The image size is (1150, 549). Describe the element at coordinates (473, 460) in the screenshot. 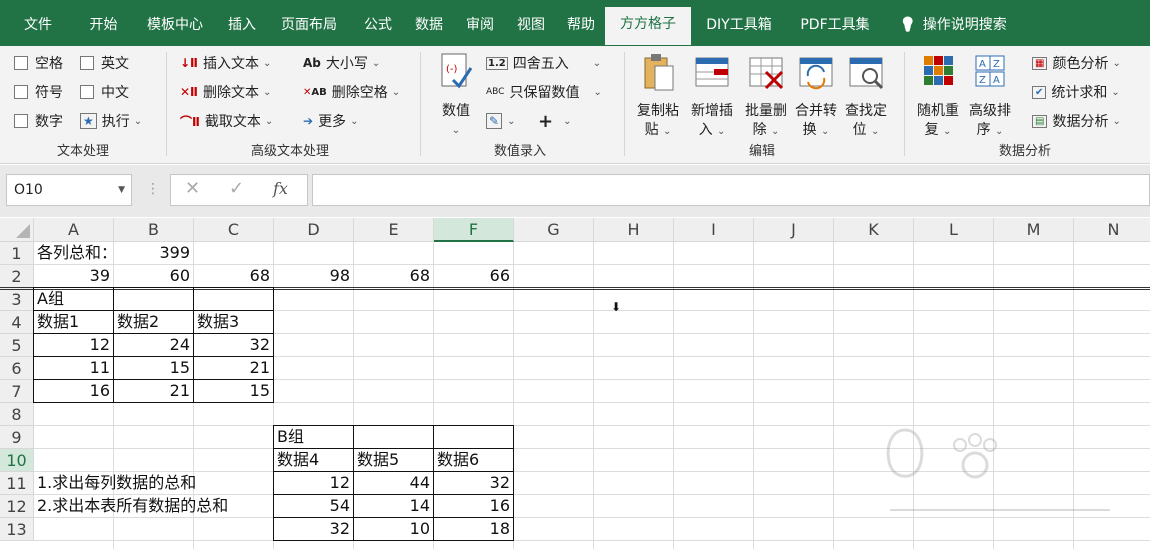

I see `cell-f10: 数据6` at that location.